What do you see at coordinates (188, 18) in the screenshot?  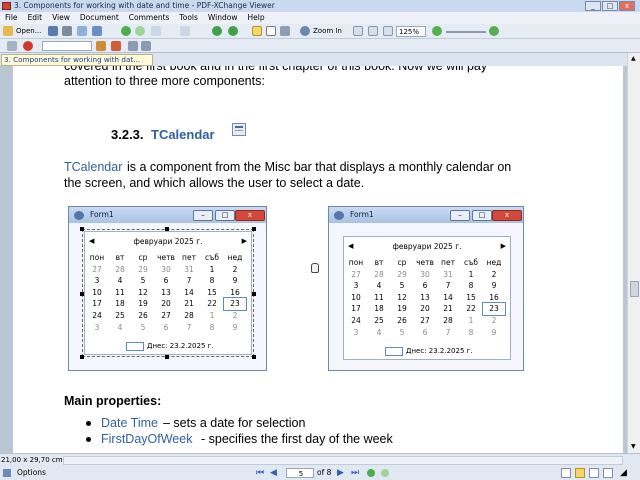 I see `menu-tools: Tools` at bounding box center [188, 18].